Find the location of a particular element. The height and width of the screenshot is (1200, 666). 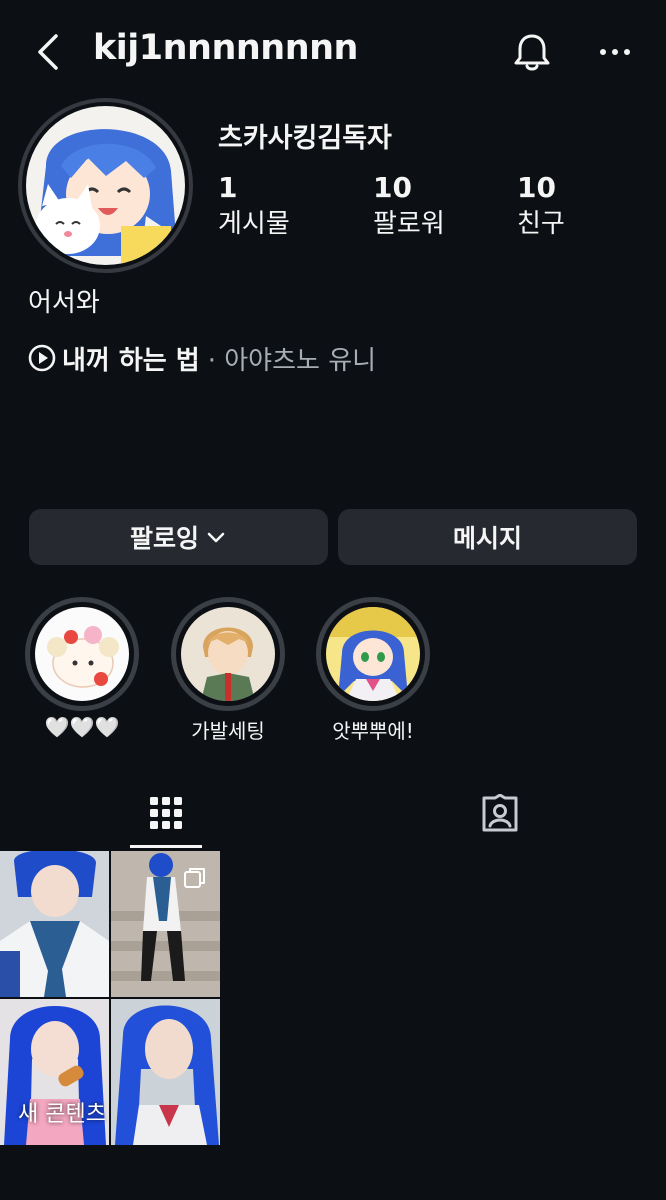

stat-posts-label: 게시물 is located at coordinates (254, 224).